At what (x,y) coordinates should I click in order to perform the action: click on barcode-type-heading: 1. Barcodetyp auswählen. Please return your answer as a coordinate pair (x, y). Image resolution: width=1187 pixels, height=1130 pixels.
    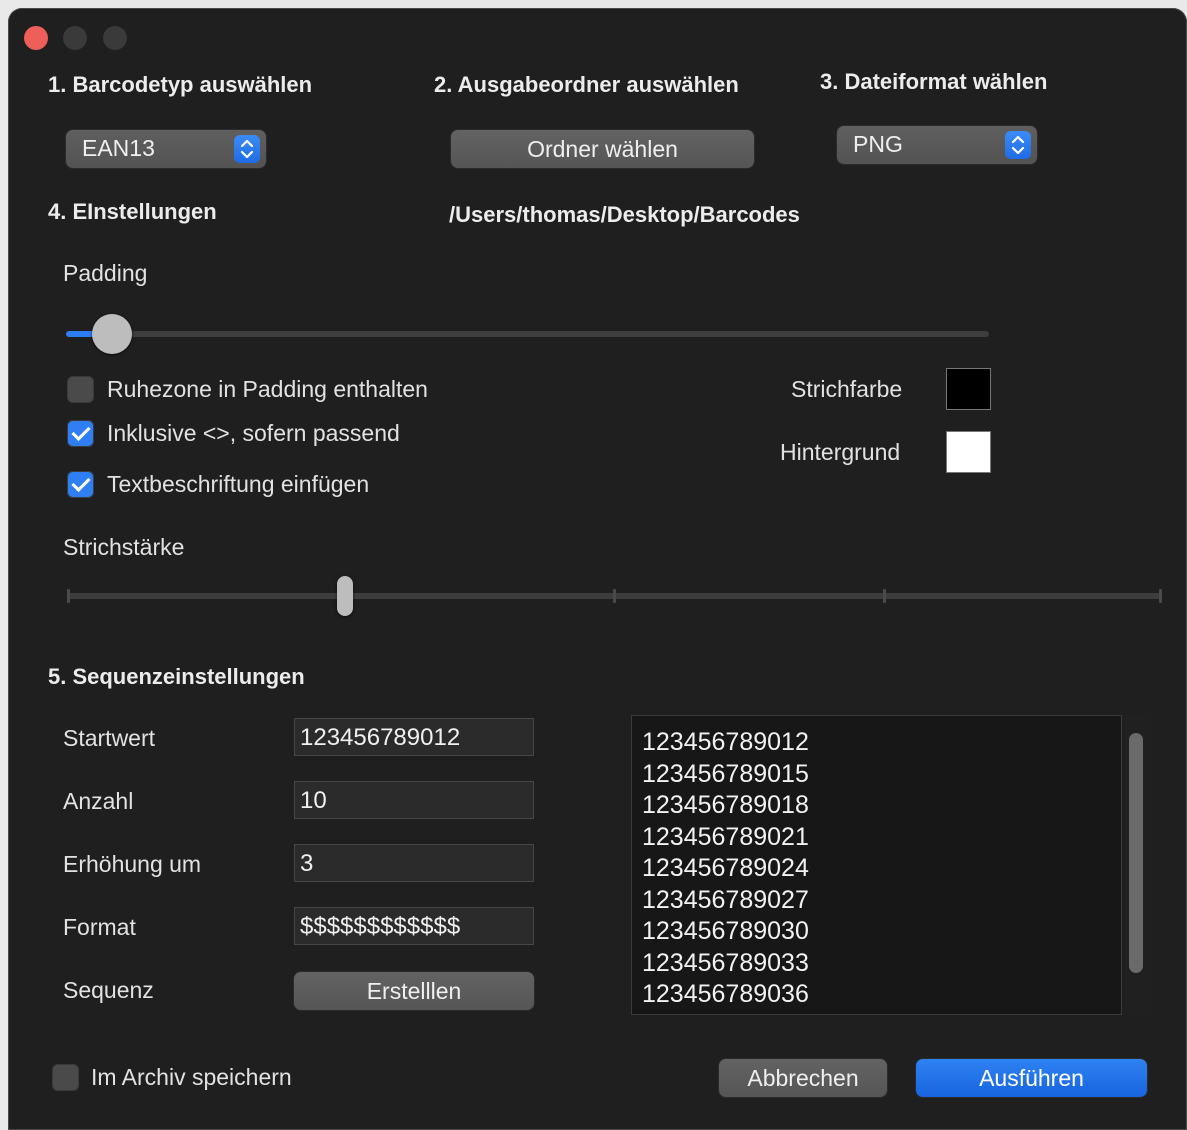
    Looking at the image, I should click on (180, 84).